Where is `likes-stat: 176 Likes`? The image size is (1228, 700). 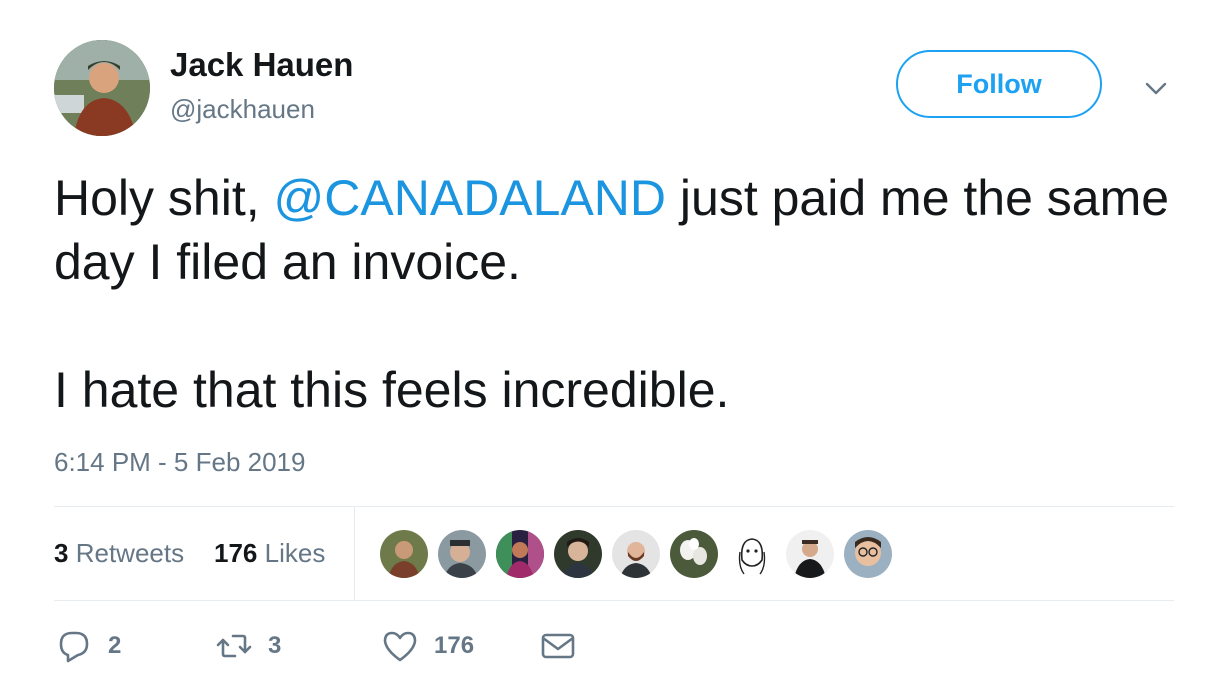
likes-stat: 176 Likes is located at coordinates (269, 553).